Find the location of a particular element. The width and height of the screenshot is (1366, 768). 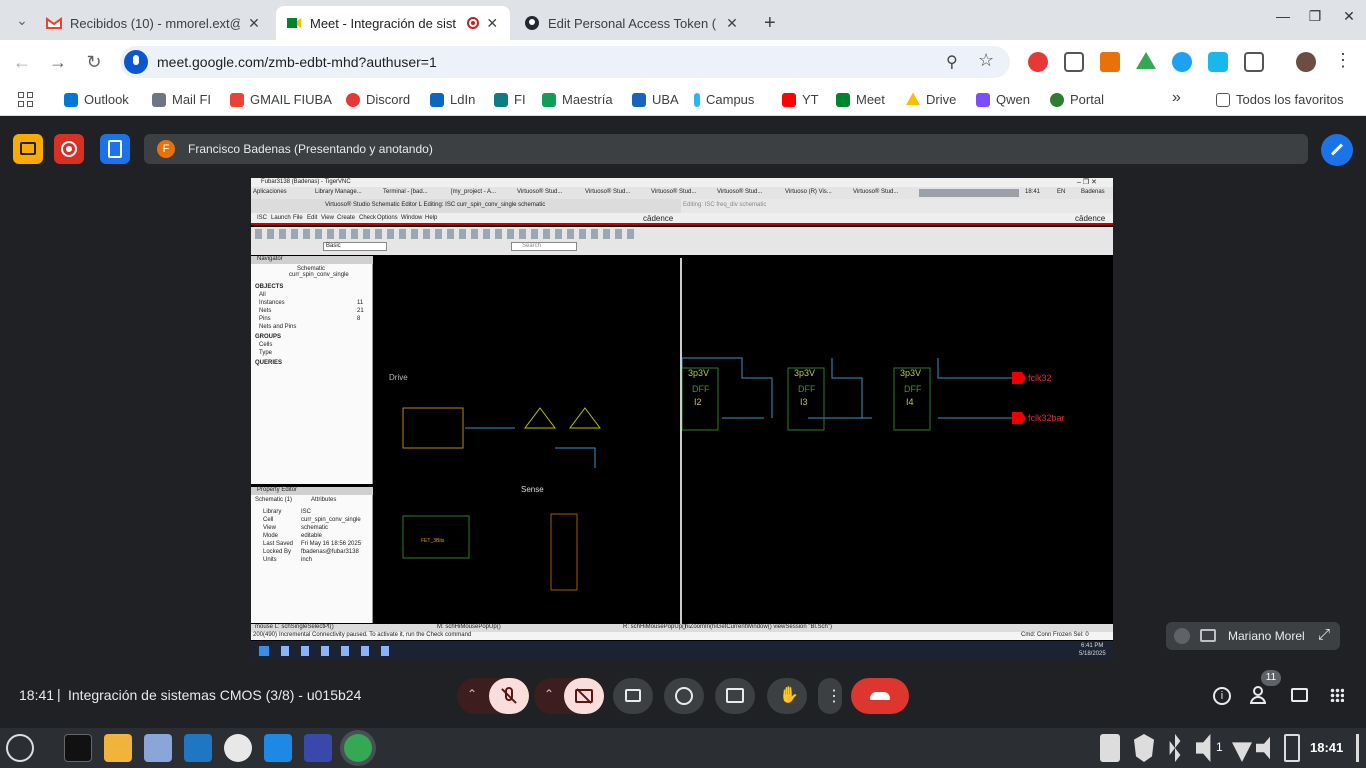

shield-icon is located at coordinates (1144, 748).